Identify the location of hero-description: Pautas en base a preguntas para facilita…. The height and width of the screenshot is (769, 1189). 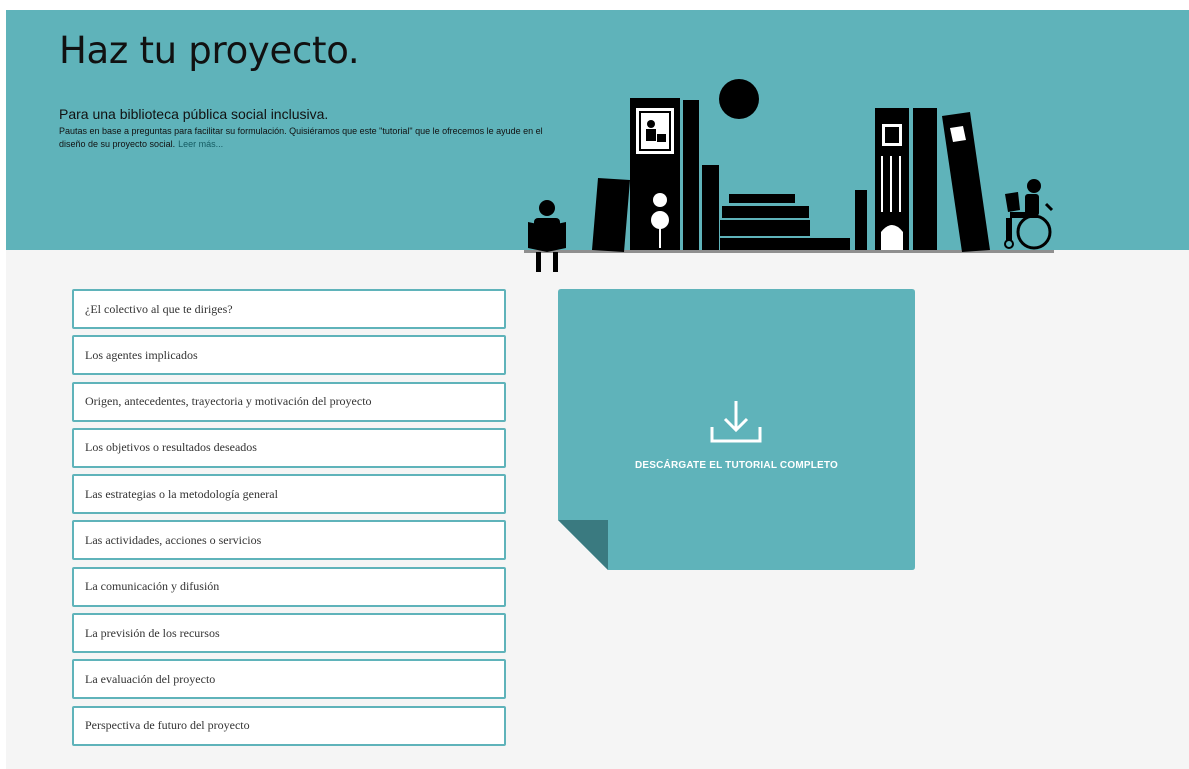
(309, 138).